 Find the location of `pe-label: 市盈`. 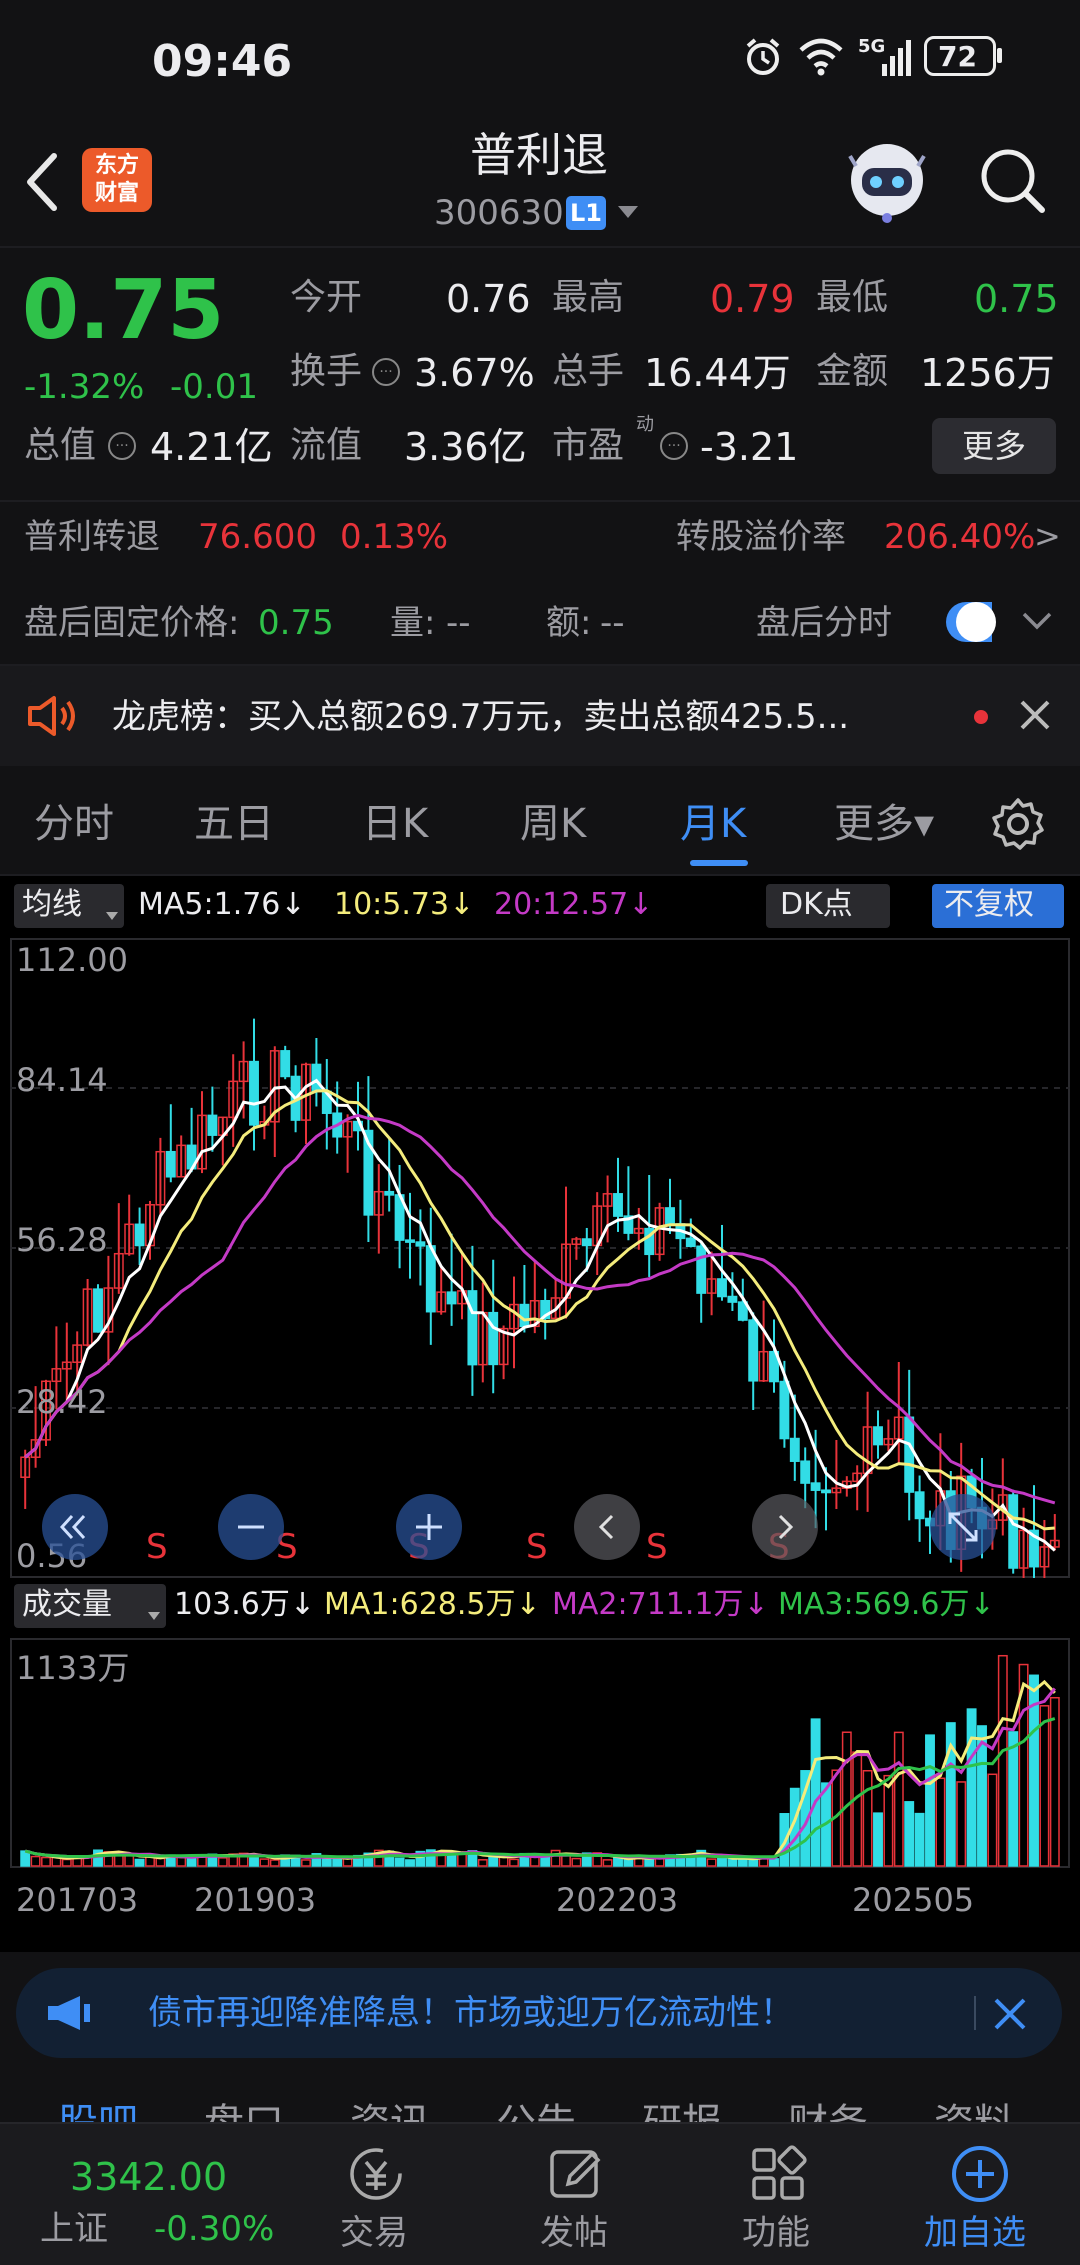

pe-label: 市盈 is located at coordinates (588, 445).